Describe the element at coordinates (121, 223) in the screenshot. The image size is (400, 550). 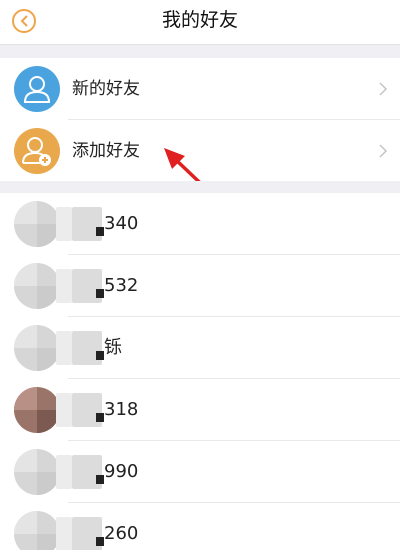
I see `friend-name: 340` at that location.